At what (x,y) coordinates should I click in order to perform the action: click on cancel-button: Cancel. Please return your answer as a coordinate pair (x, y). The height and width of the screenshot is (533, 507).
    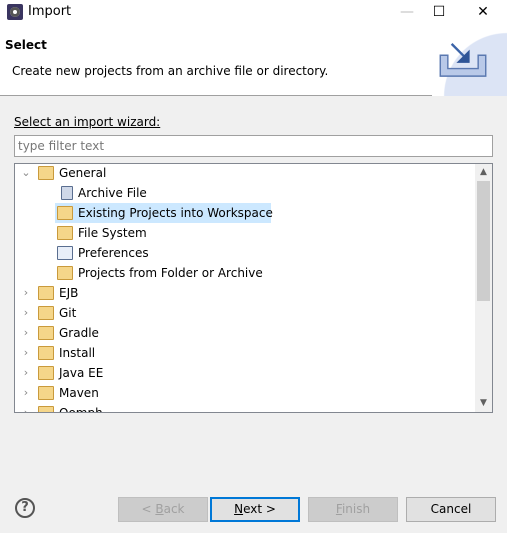
    Looking at the image, I should click on (451, 509).